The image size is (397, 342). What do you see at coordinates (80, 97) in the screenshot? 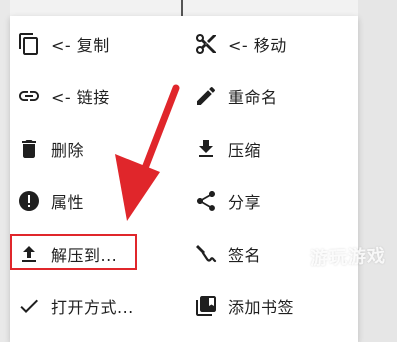
I see `menu-item-label: <- 链接` at bounding box center [80, 97].